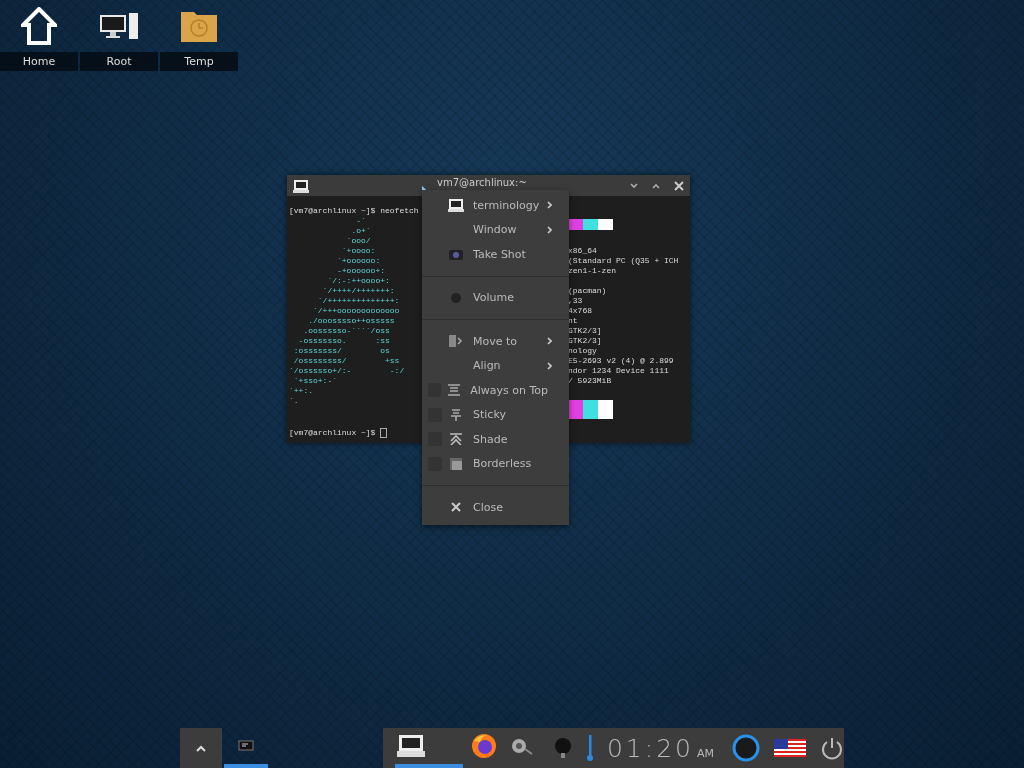 This screenshot has height=768, width=1024. Describe the element at coordinates (456, 254) in the screenshot. I see `camera-icon` at that location.